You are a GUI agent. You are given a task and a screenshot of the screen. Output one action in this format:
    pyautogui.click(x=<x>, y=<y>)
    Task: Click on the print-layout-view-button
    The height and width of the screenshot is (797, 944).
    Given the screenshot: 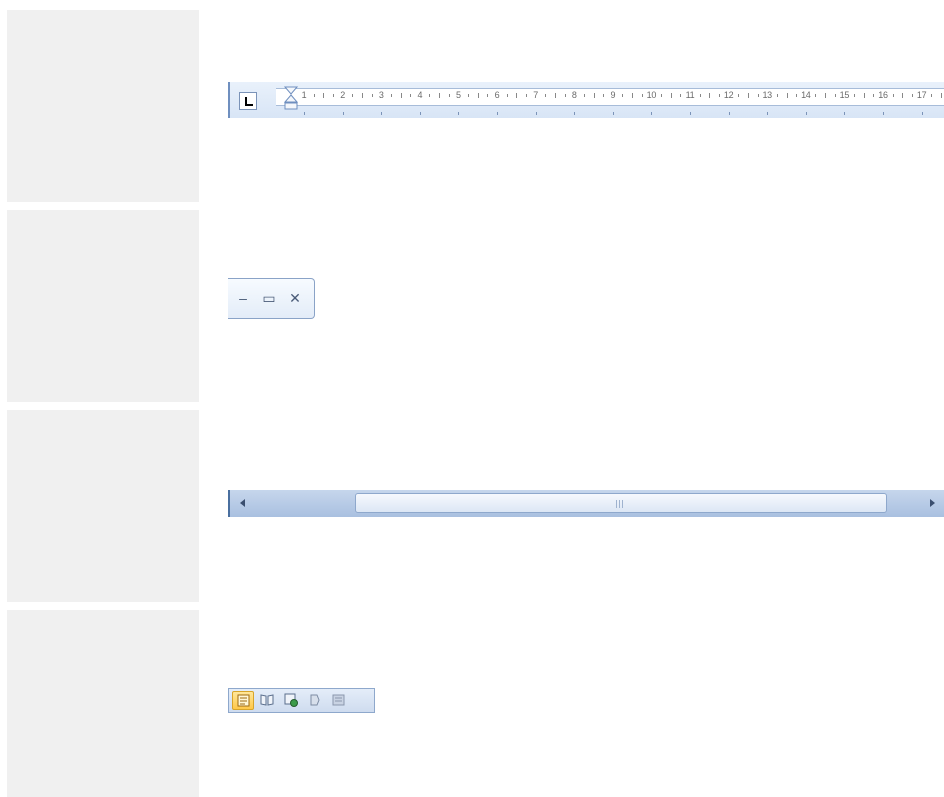 What is the action you would take?
    pyautogui.click(x=243, y=700)
    